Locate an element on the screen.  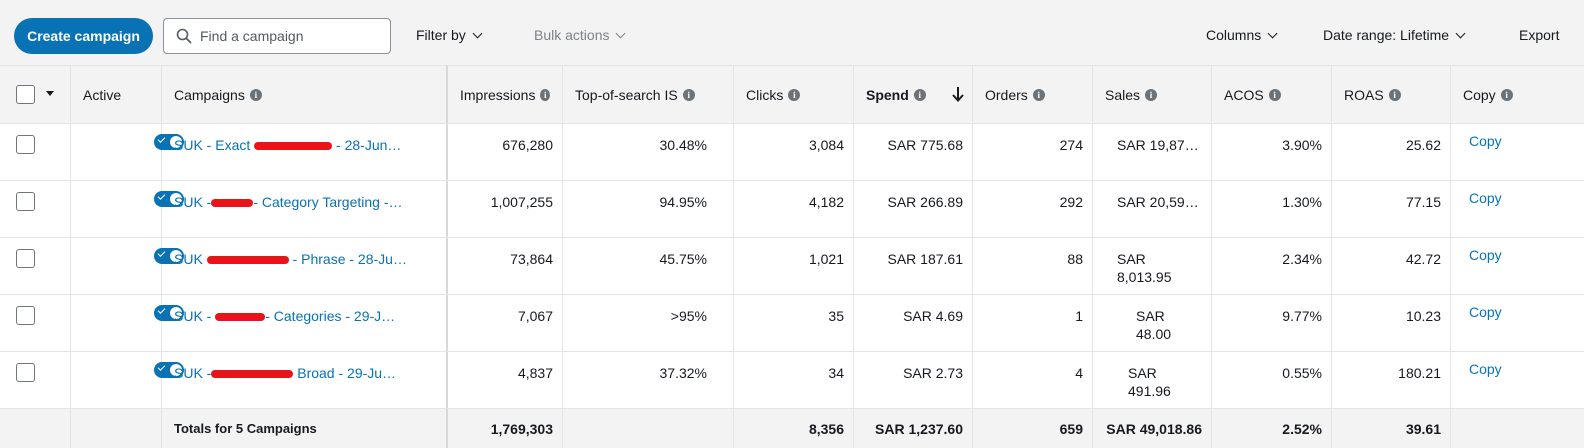
sort-descending-icon is located at coordinates (958, 94).